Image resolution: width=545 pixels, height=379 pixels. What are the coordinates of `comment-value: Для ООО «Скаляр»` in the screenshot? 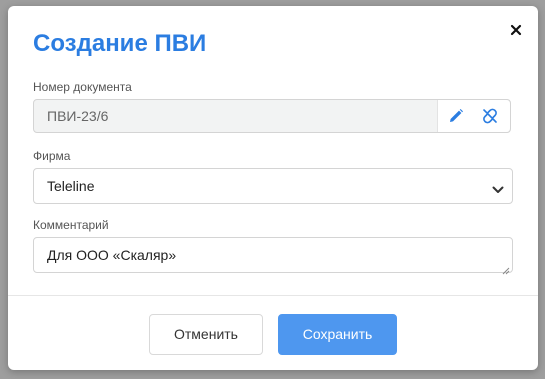 It's located at (112, 255).